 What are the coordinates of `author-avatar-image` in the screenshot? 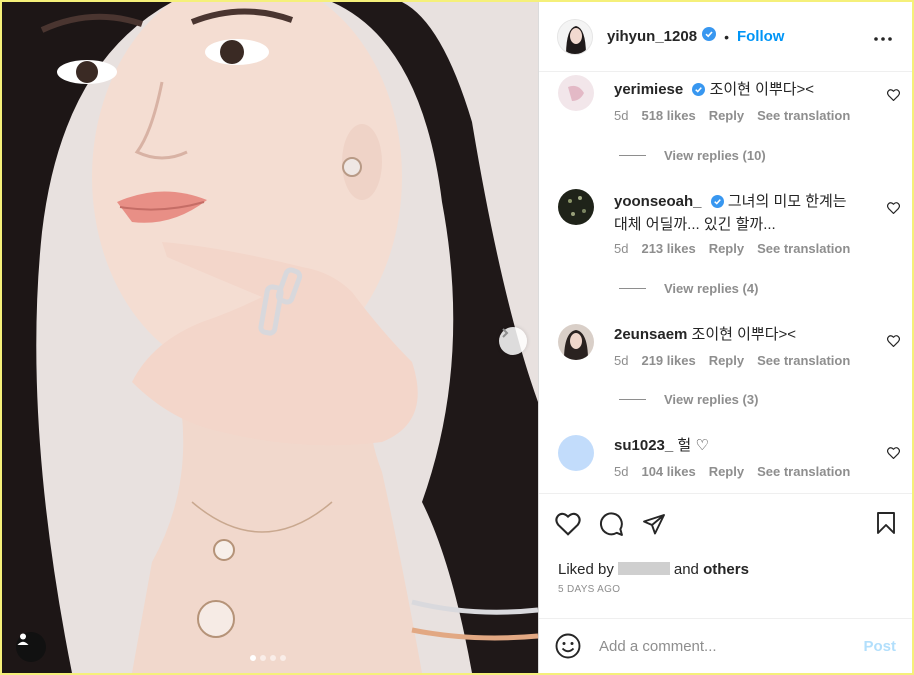 It's located at (575, 36).